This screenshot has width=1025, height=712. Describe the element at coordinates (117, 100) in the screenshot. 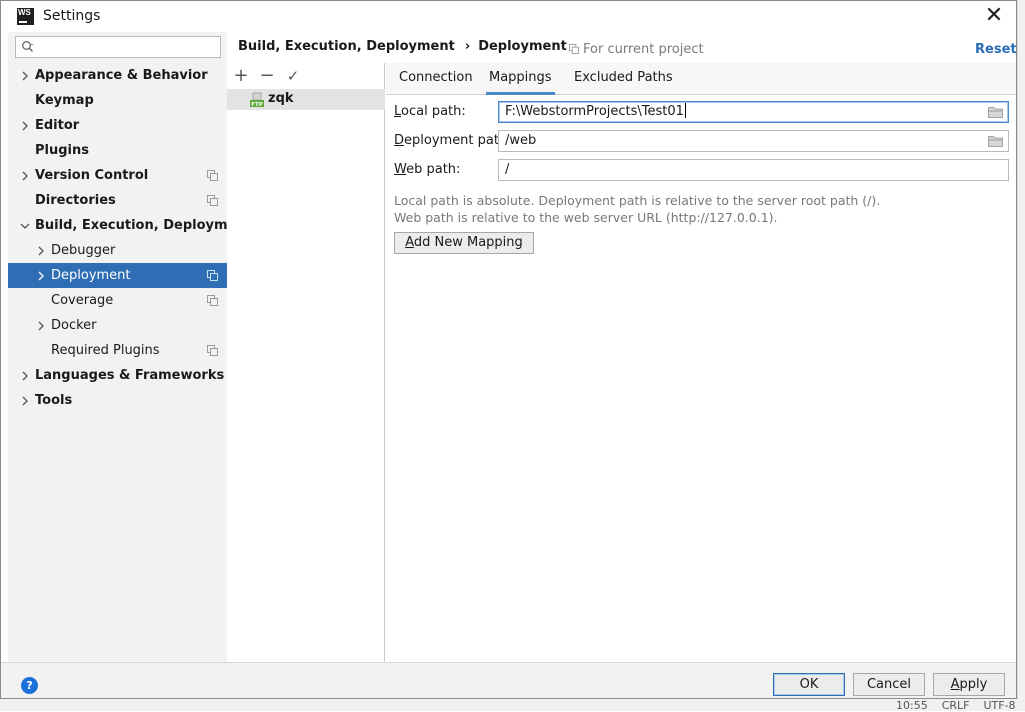

I see `sidebar-item-keymap: Keymap` at that location.